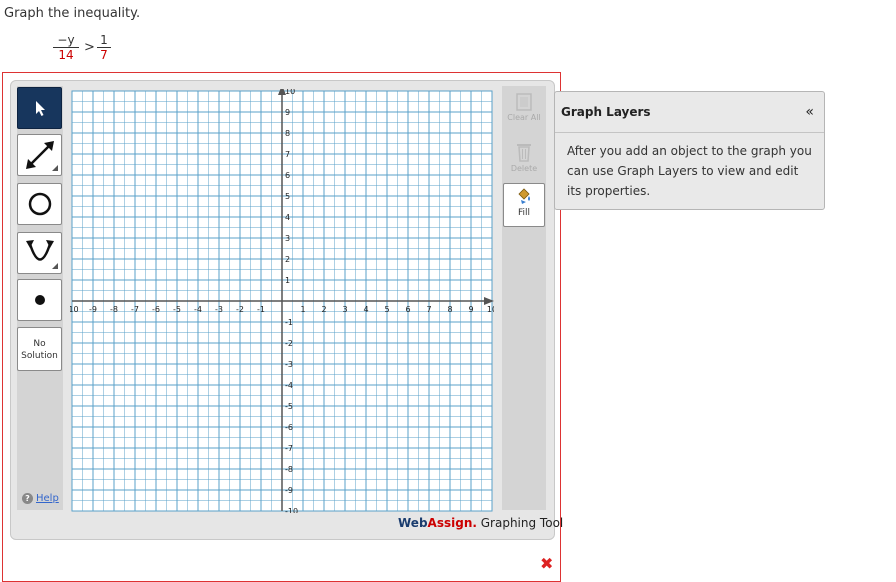 This screenshot has width=896, height=582. What do you see at coordinates (449, 309) in the screenshot?
I see `x-tick-label: 8` at bounding box center [449, 309].